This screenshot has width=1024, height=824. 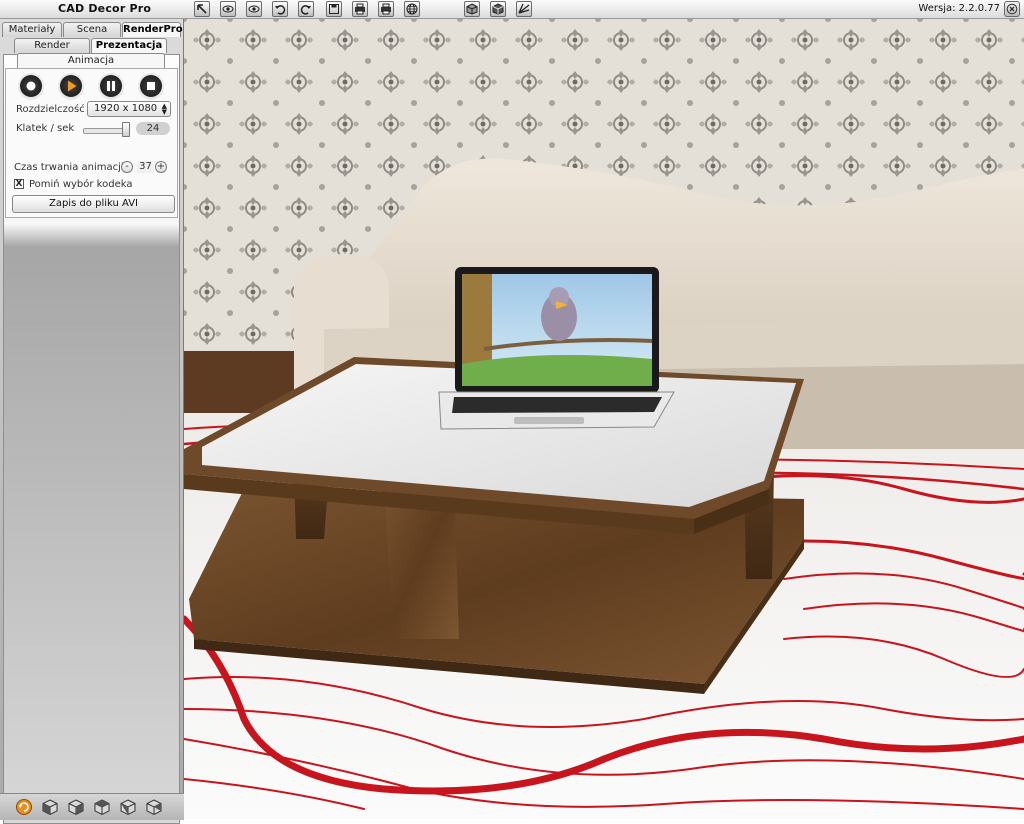 What do you see at coordinates (334, 9) in the screenshot?
I see `save-icon` at bounding box center [334, 9].